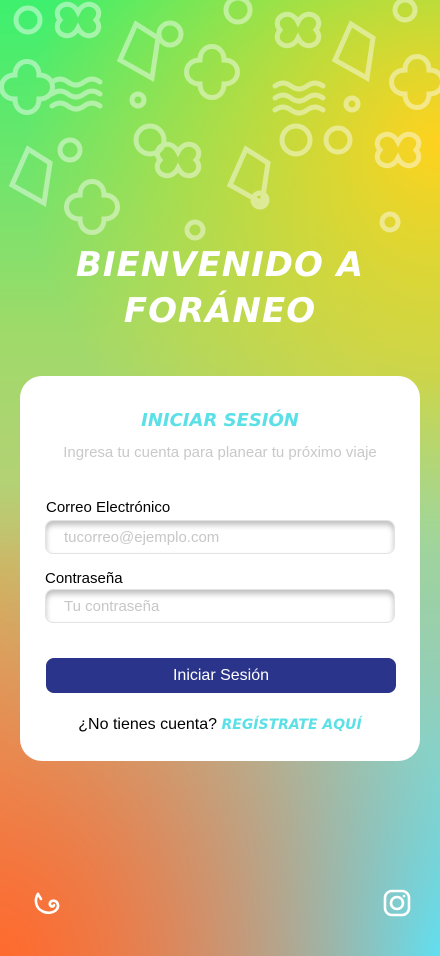 The image size is (440, 956). I want to click on hero-title-line2: FORÁNEO, so click(220, 311).